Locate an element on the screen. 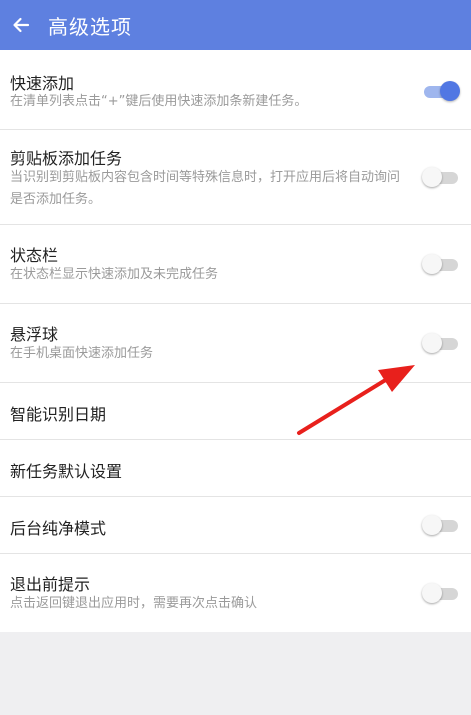 The height and width of the screenshot is (715, 471). setting-exit-prompt: 退出前提示 点击返回键退出应用时，需要再次点击确认 is located at coordinates (235, 593).